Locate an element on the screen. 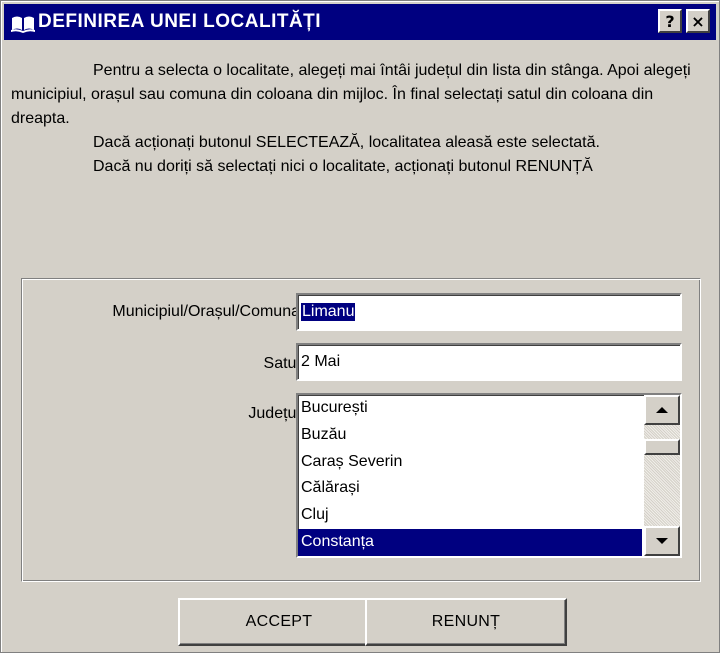 The image size is (720, 653). sat-label: Satul is located at coordinates (281, 363).